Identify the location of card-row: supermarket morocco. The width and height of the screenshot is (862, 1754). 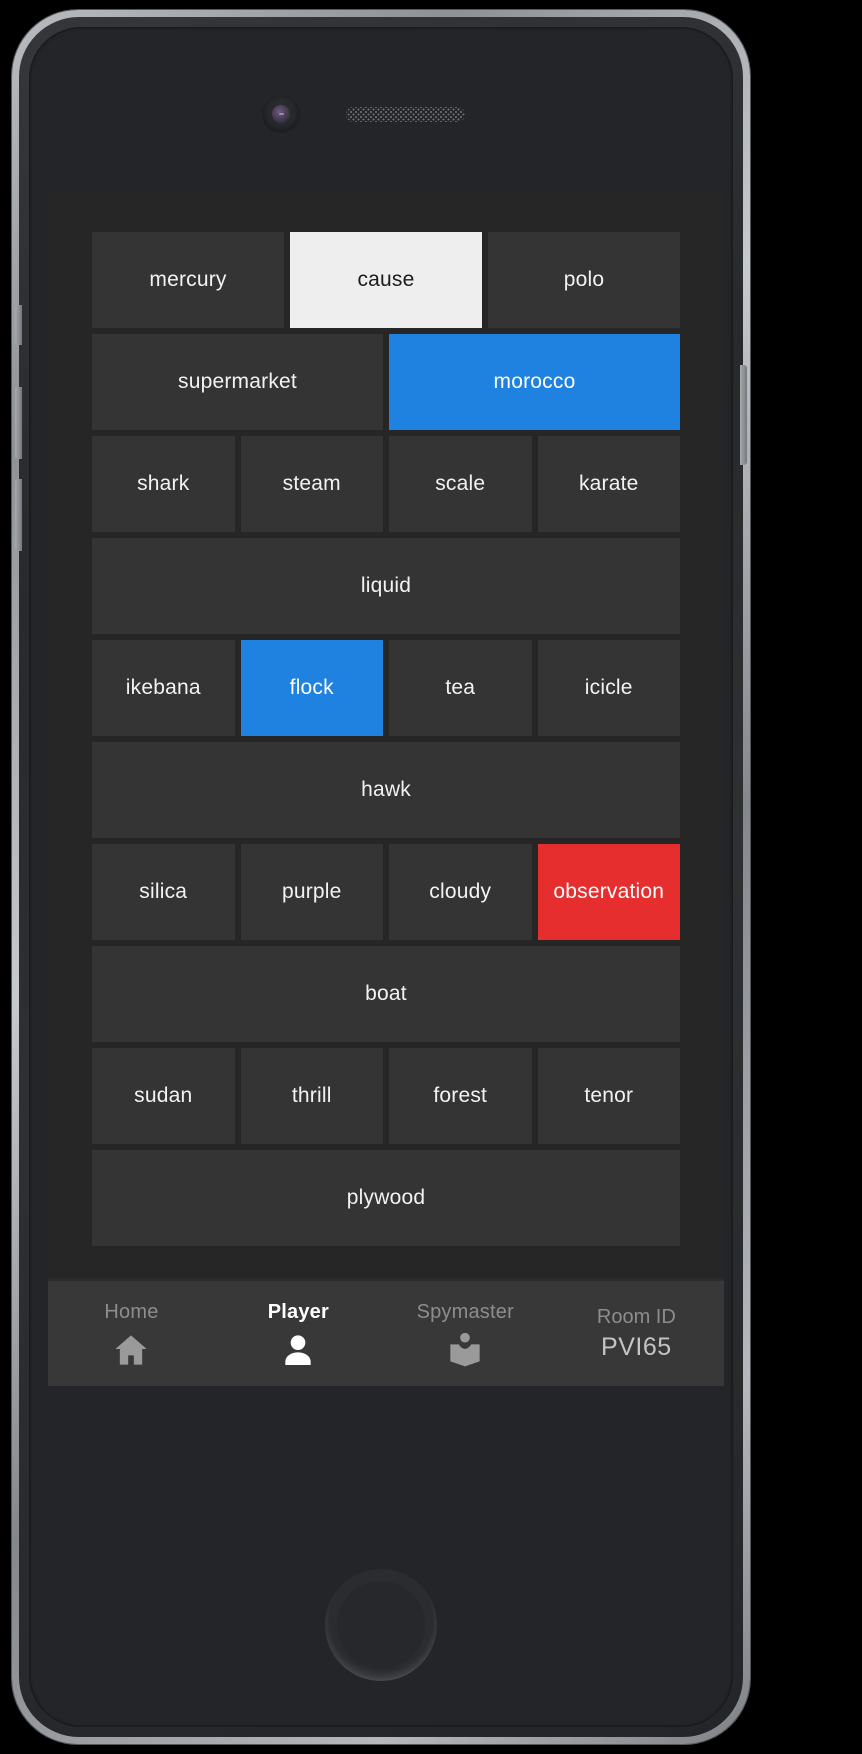
(386, 382).